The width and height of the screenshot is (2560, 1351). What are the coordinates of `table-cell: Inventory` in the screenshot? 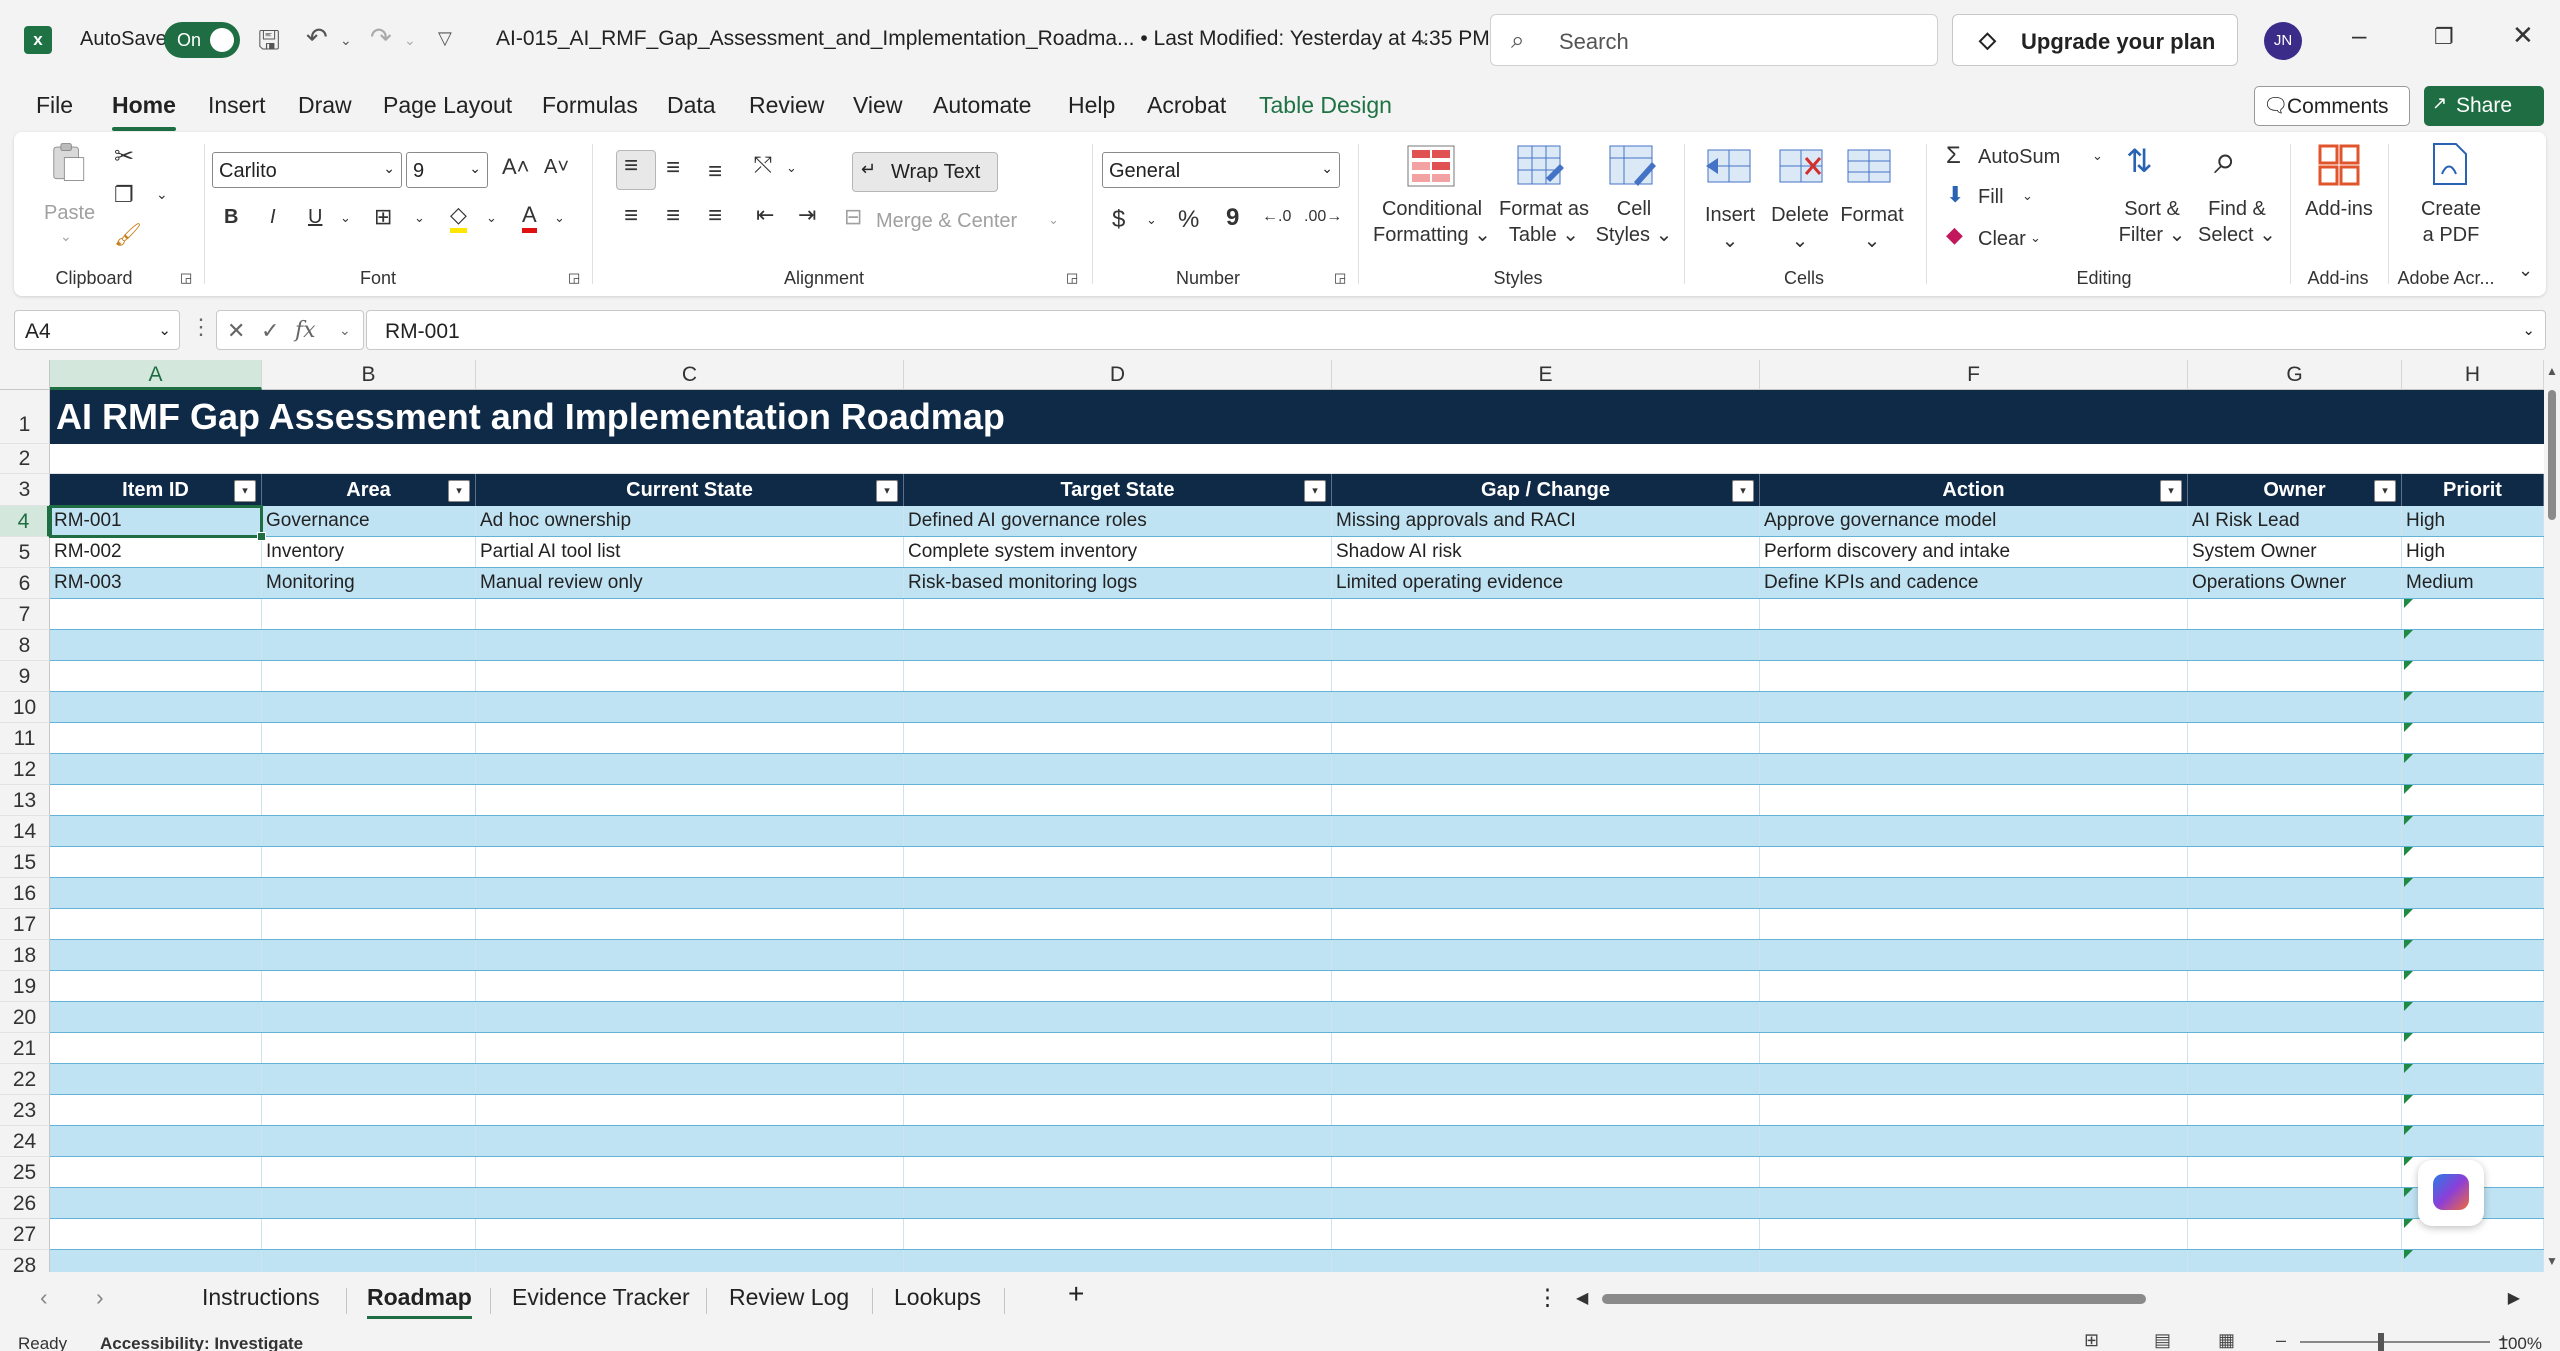 It's located at (369, 552).